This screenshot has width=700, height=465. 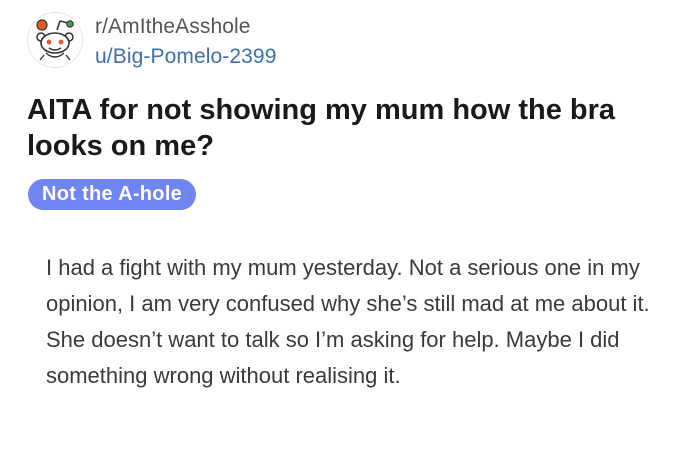 What do you see at coordinates (185, 42) in the screenshot?
I see `post-meta: r/AmItheAsshole u/Big-Pomelo-2399` at bounding box center [185, 42].